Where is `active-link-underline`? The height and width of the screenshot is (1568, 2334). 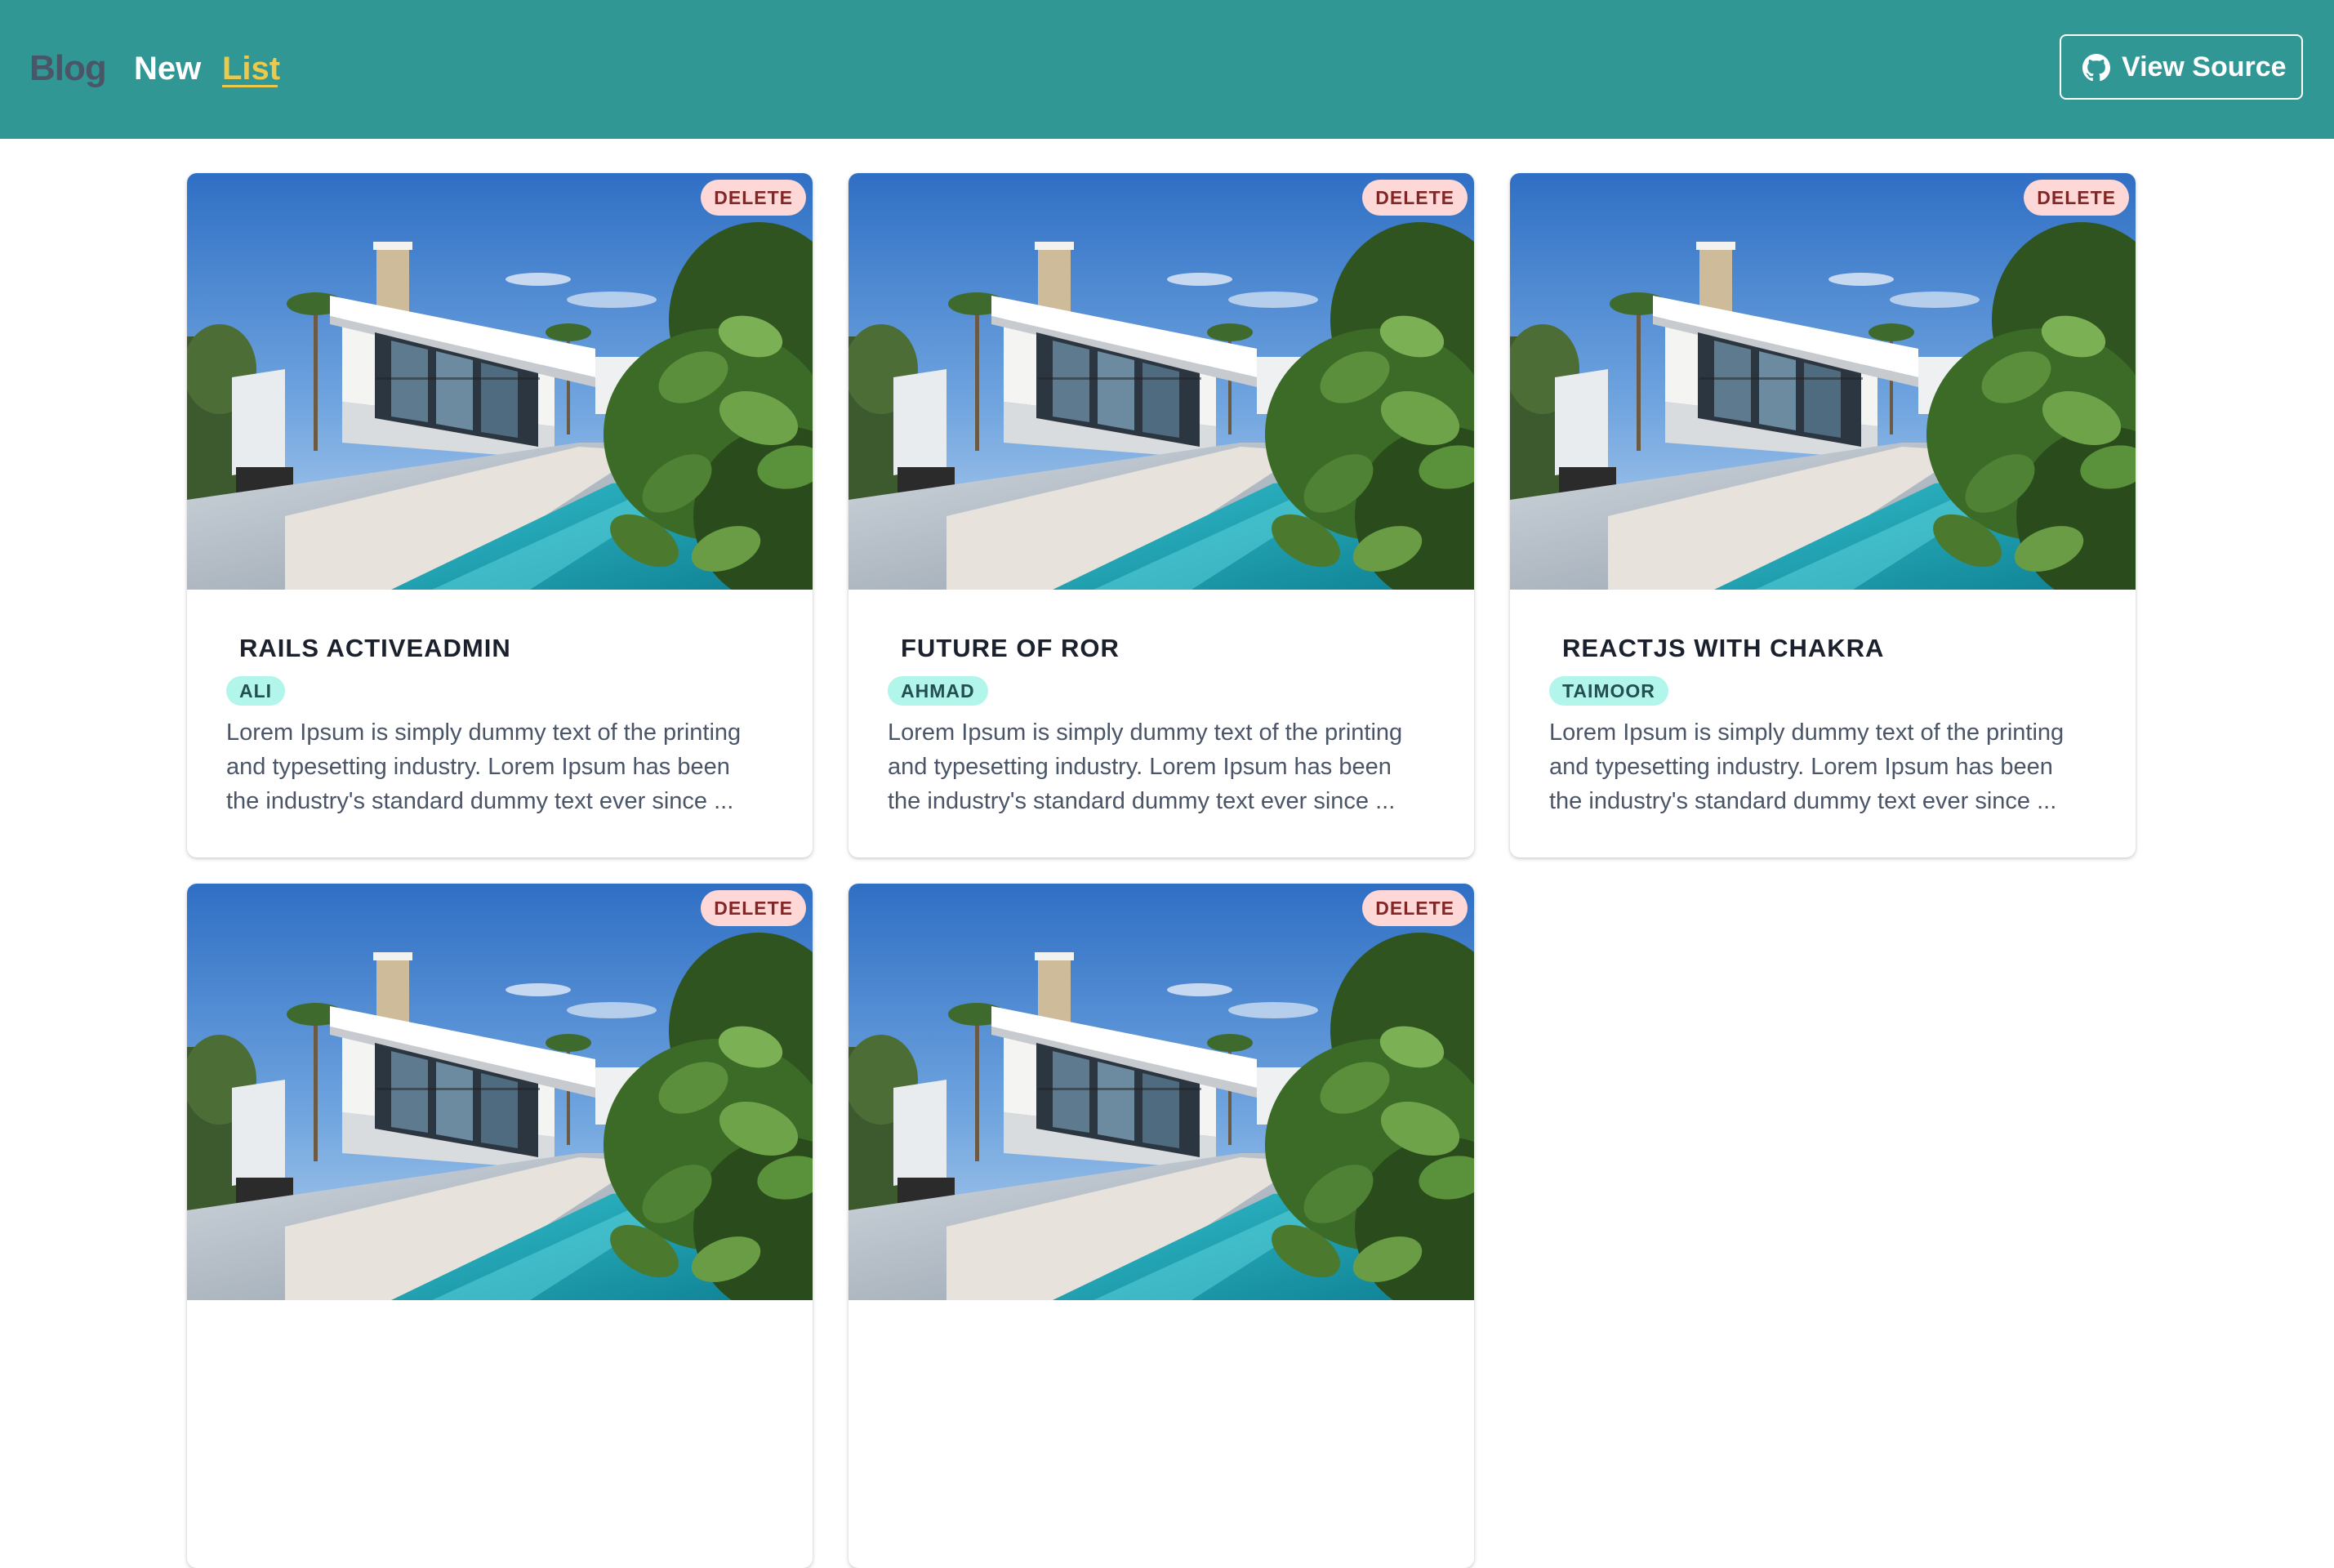 active-link-underline is located at coordinates (250, 86).